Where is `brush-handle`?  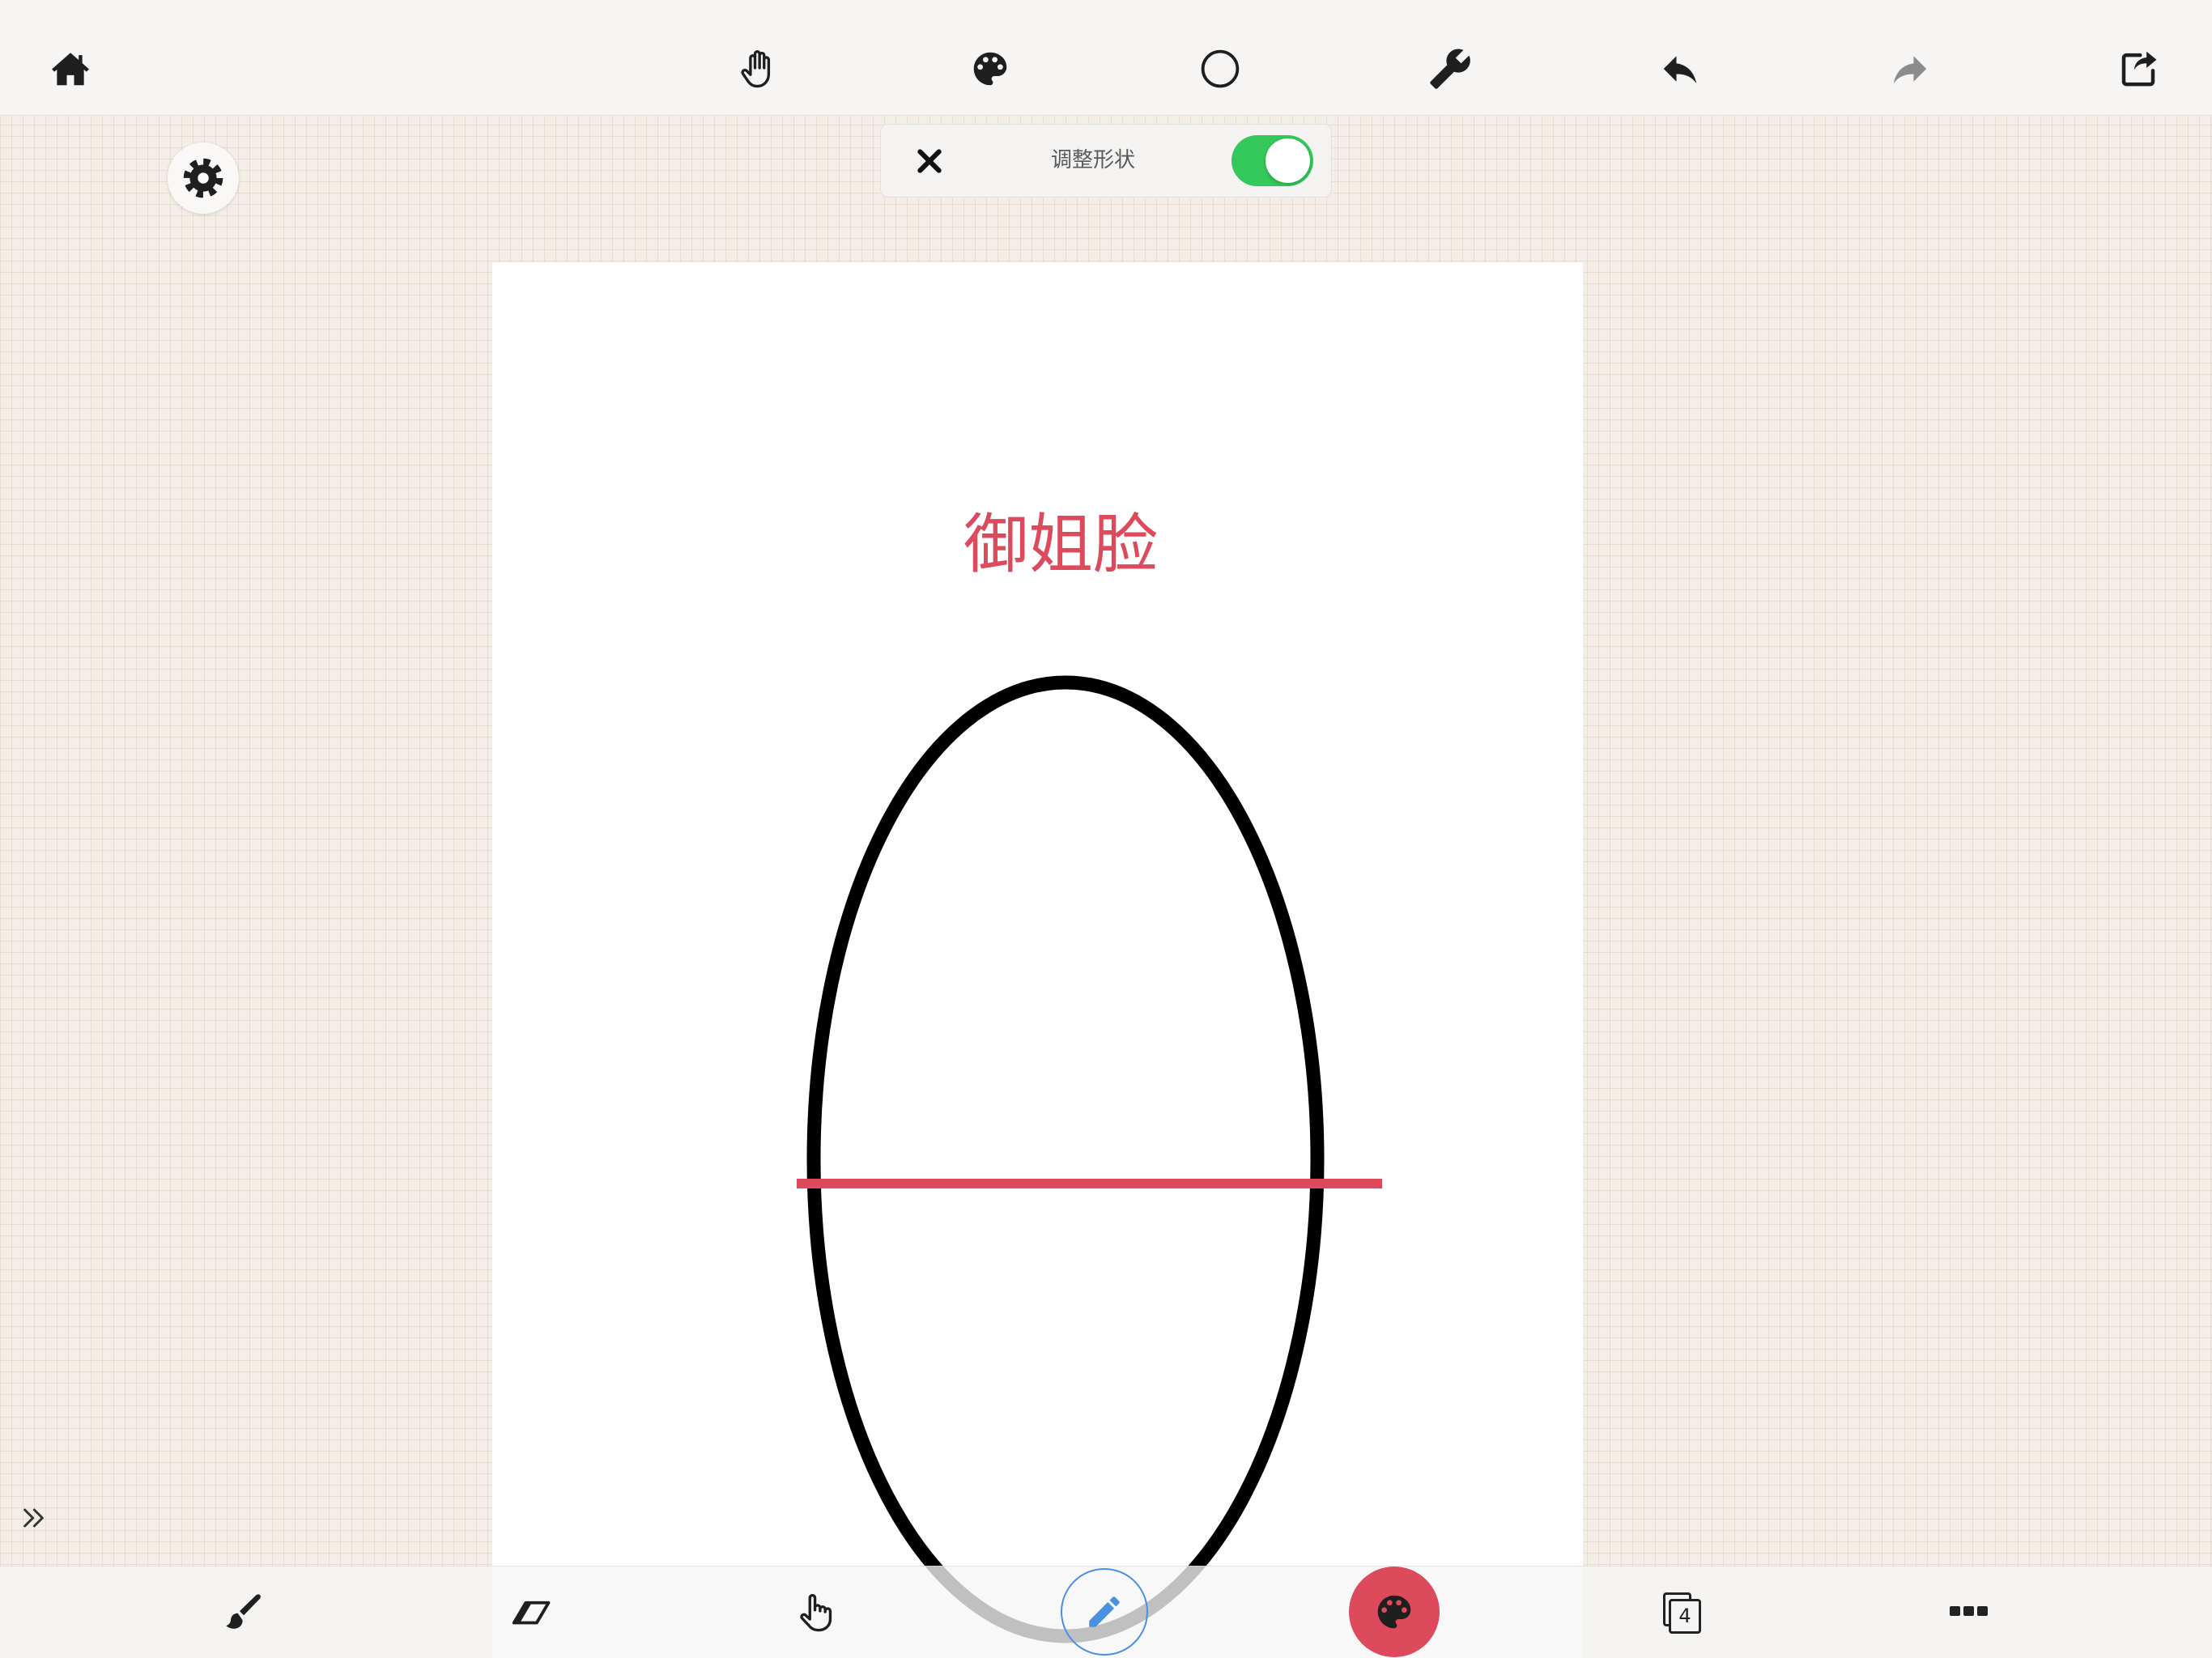 brush-handle is located at coordinates (250, 1605).